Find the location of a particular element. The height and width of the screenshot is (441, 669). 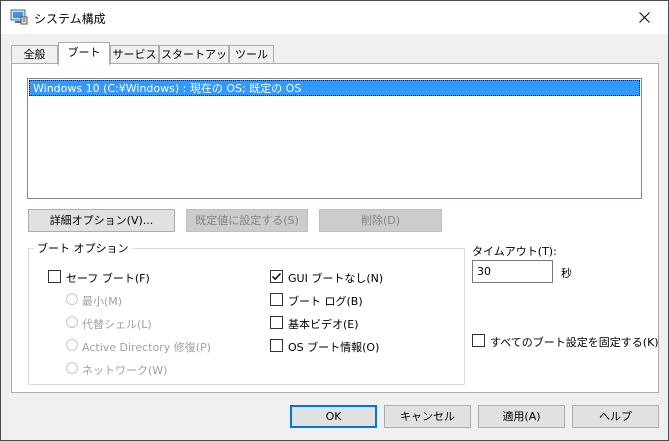

apply-button: 適用(A) is located at coordinates (521, 416).